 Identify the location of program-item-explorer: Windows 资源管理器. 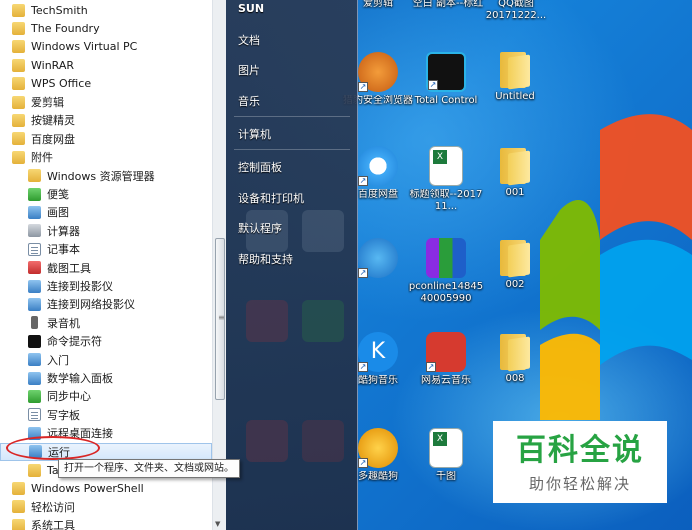
(106, 176).